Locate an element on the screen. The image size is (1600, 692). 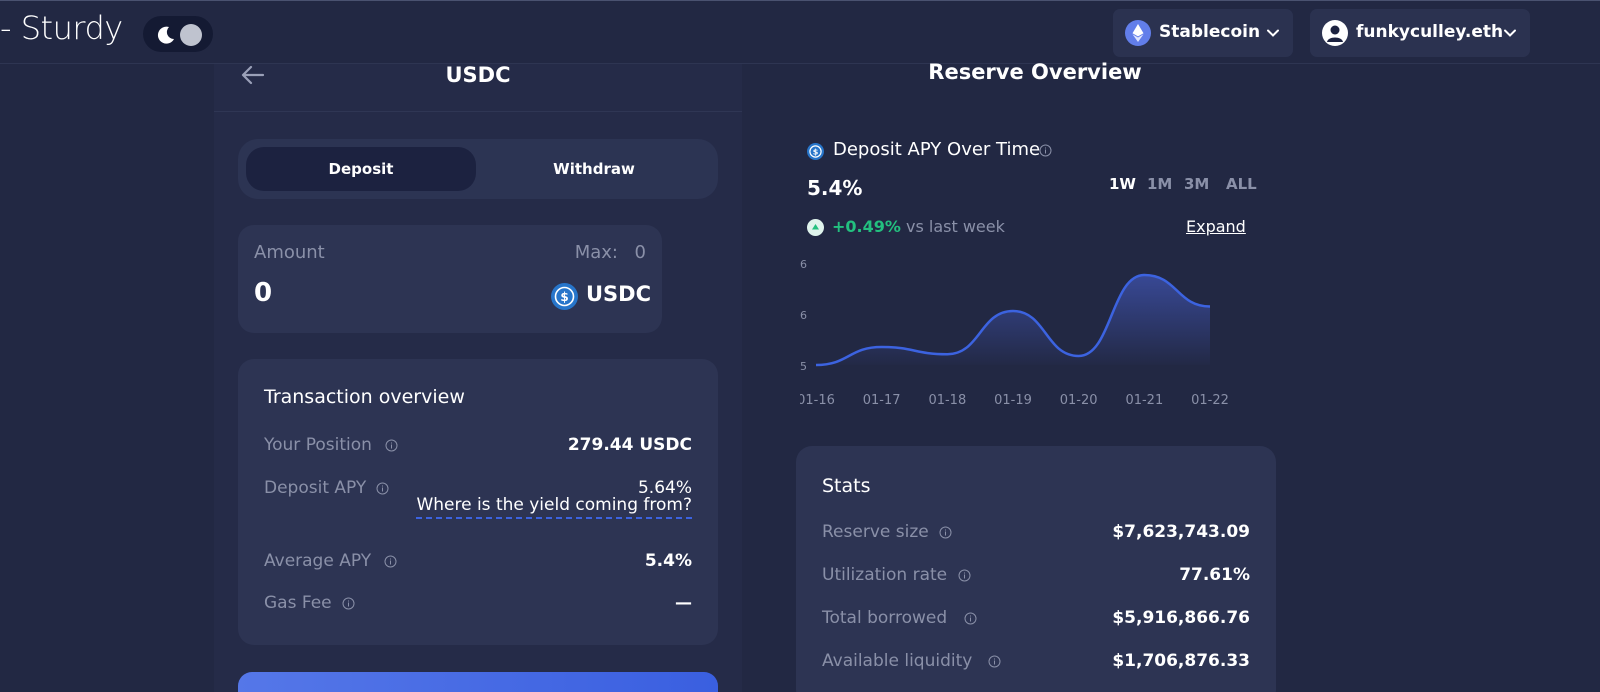
range-tab-3m: 3M is located at coordinates (1196, 184).